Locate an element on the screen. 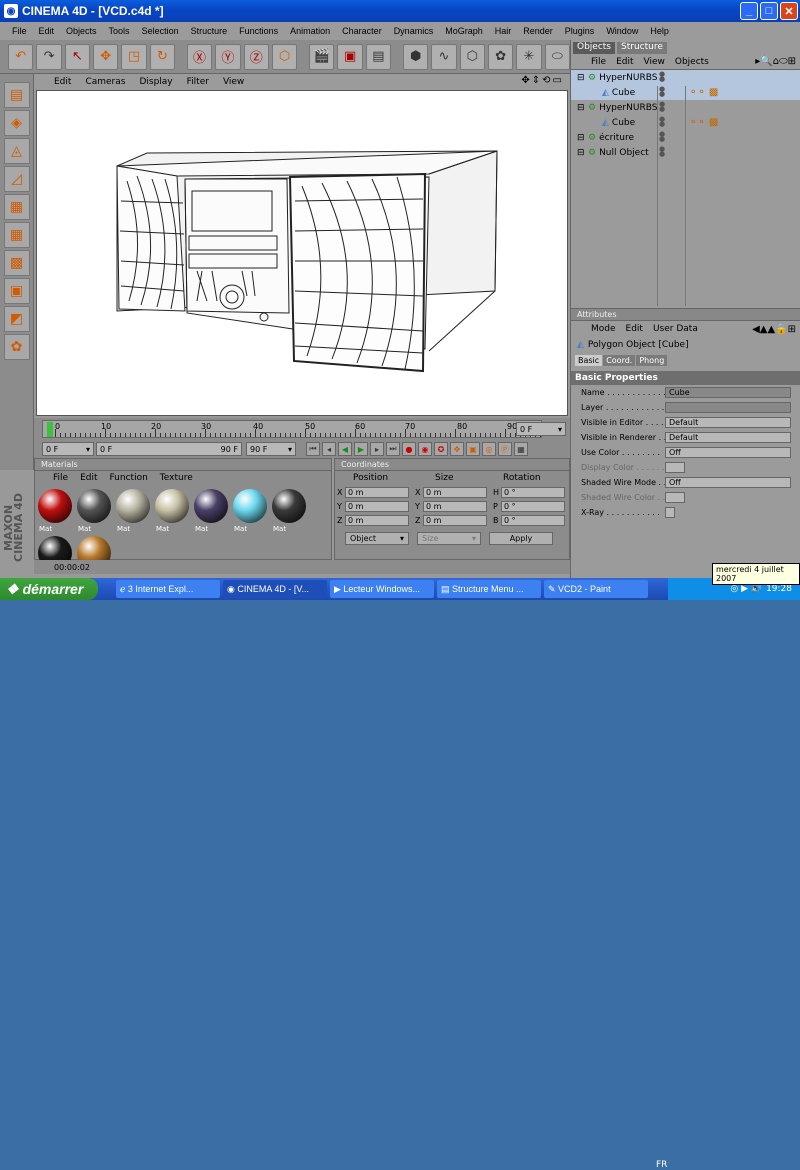  keyframe-selection-icon: ✪ is located at coordinates (441, 449).